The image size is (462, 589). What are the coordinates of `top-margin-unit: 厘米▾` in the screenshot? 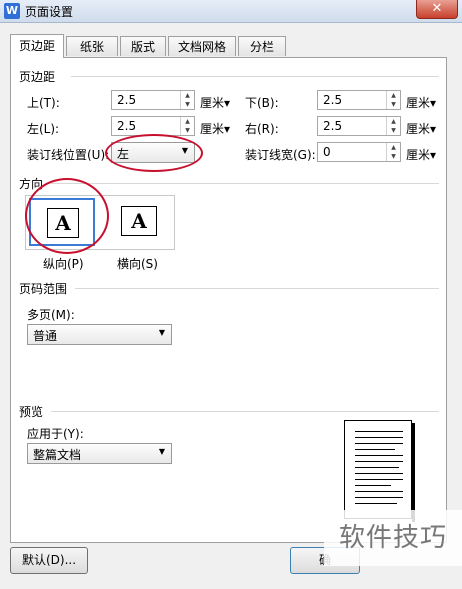 It's located at (215, 102).